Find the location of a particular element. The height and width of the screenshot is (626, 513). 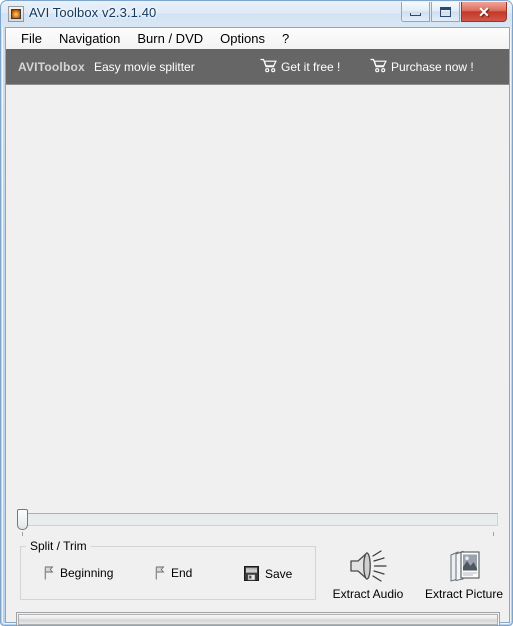

close-icon: ✕ is located at coordinates (484, 11).